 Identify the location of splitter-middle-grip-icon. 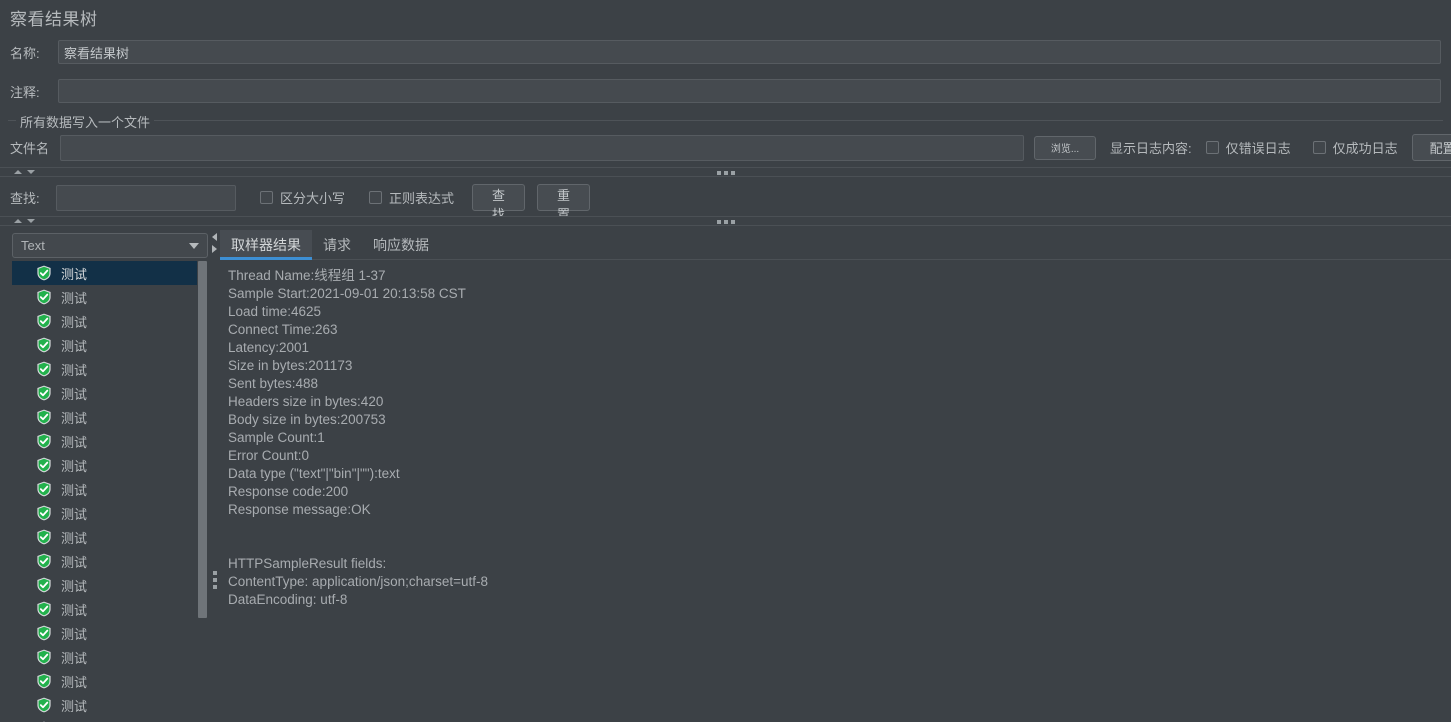
(725, 222).